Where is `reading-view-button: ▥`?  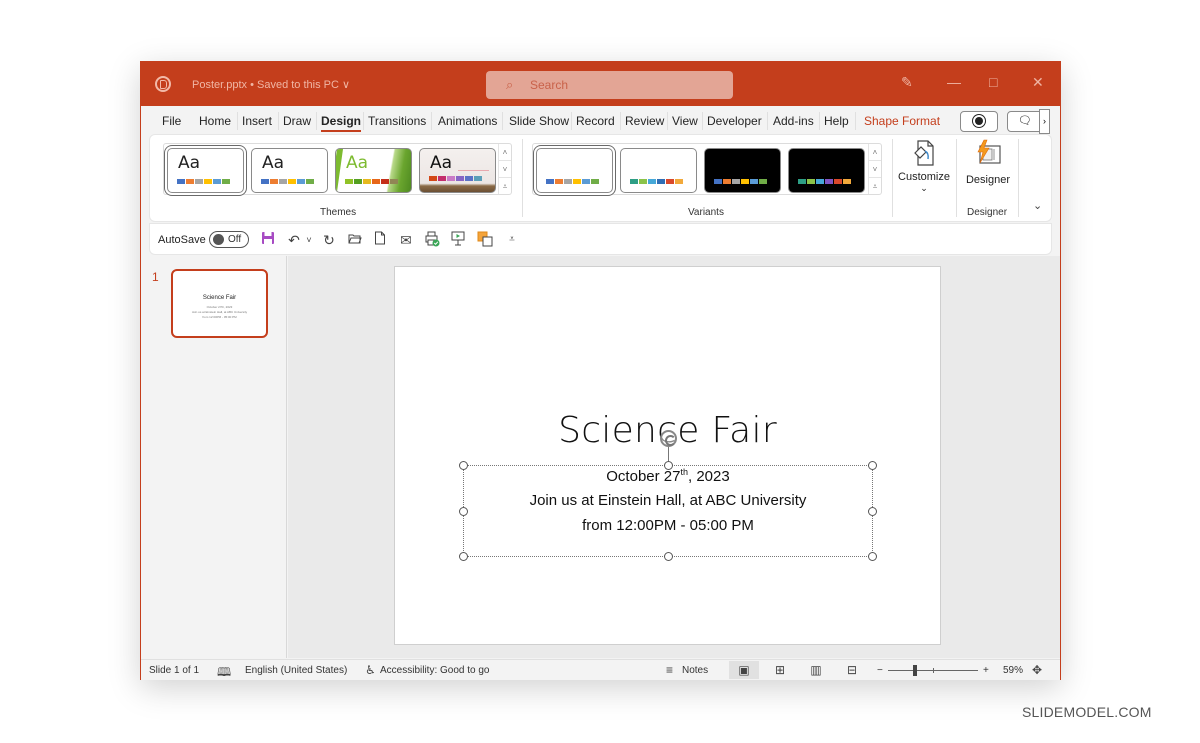 reading-view-button: ▥ is located at coordinates (816, 670).